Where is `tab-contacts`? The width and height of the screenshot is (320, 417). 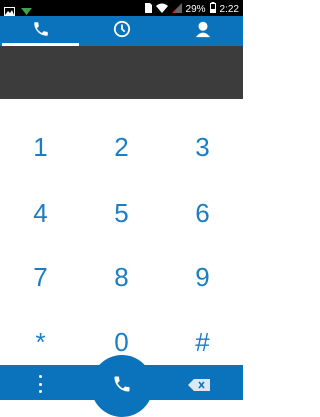
tab-contacts is located at coordinates (202, 31).